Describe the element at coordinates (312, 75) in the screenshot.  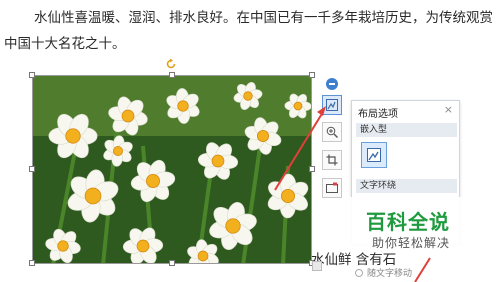
I see `selection-handle-tr` at that location.